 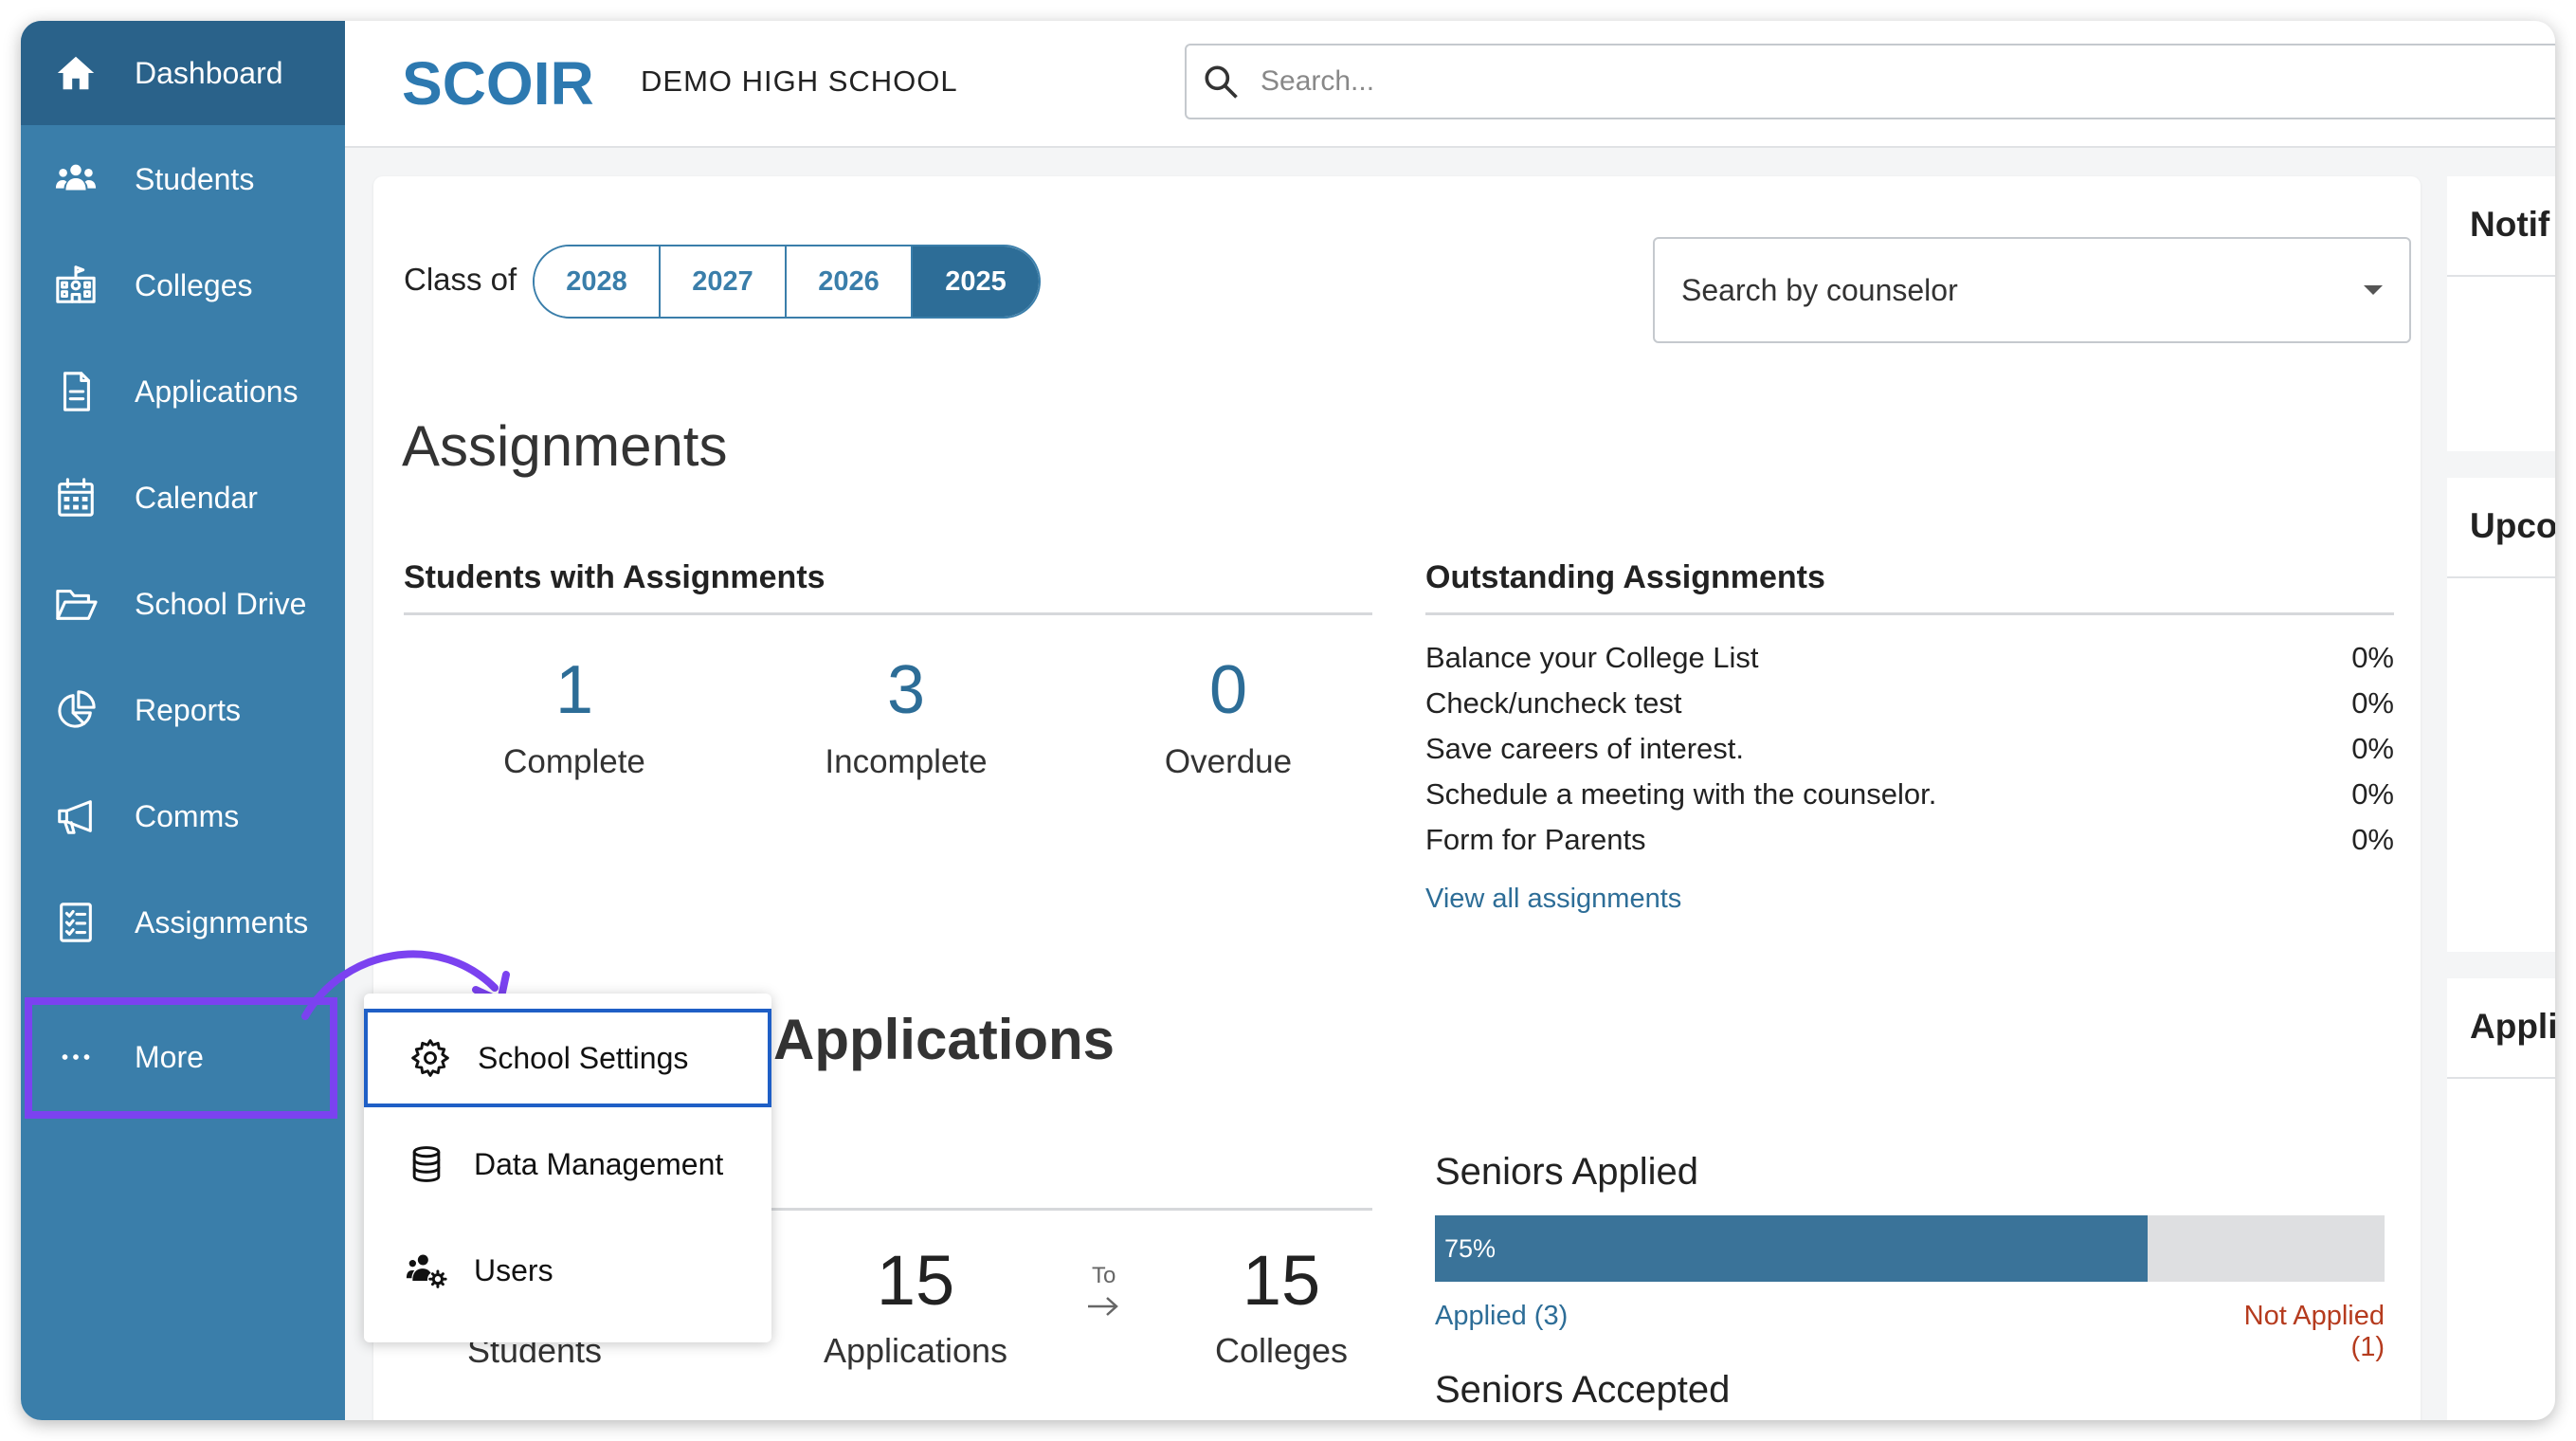 What do you see at coordinates (915, 1350) in the screenshot?
I see `applications-label: Applications` at bounding box center [915, 1350].